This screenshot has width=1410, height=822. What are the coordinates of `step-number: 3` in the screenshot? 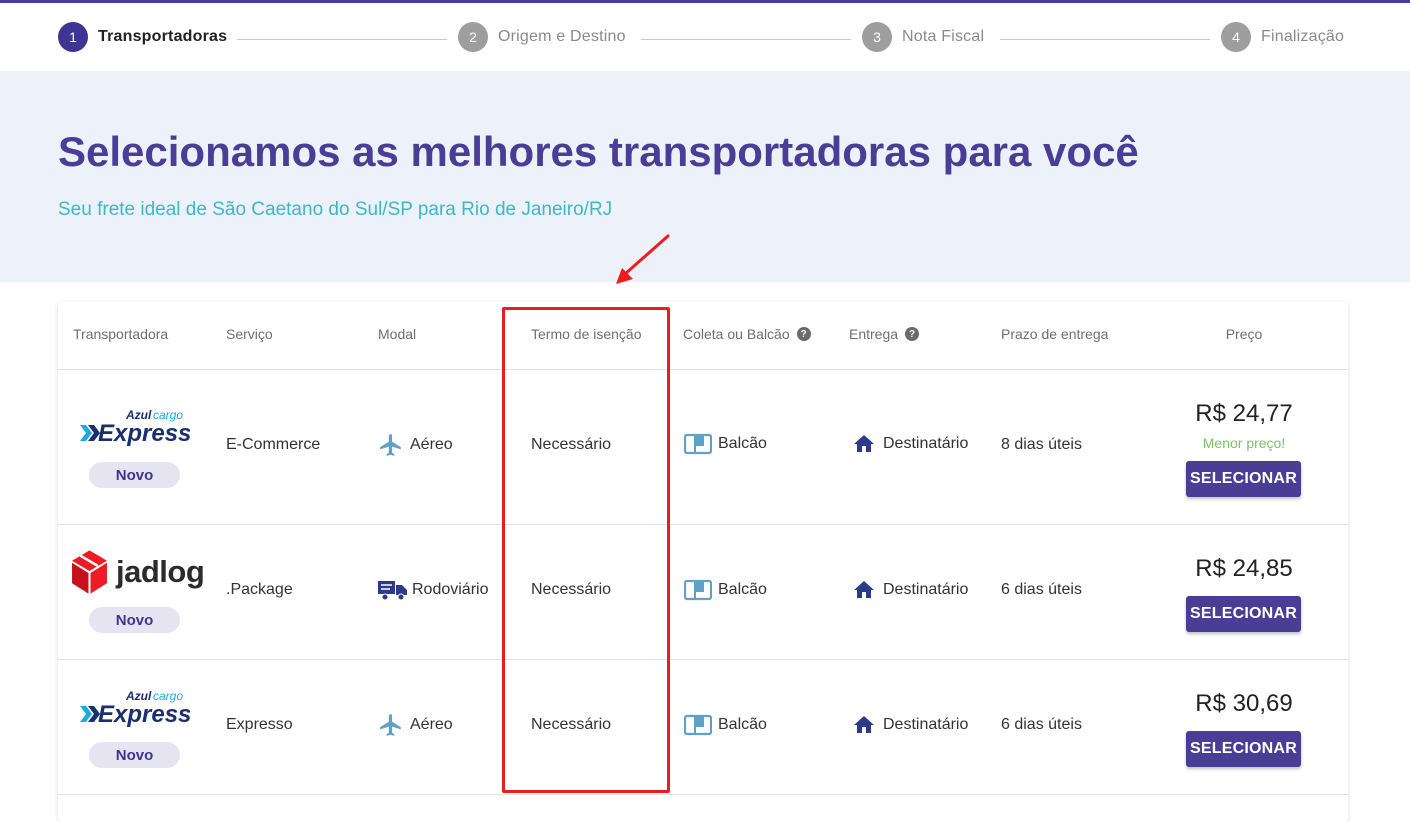 It's located at (877, 37).